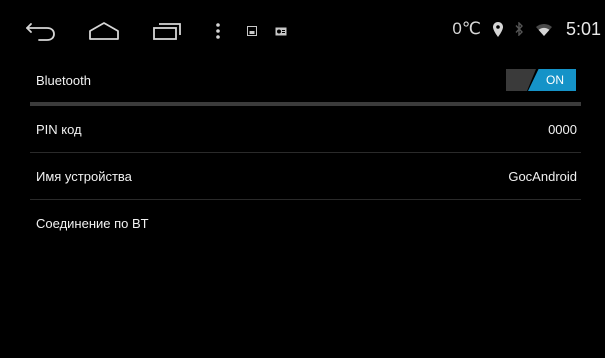 This screenshot has width=605, height=358. Describe the element at coordinates (41, 31) in the screenshot. I see `back-icon` at that location.